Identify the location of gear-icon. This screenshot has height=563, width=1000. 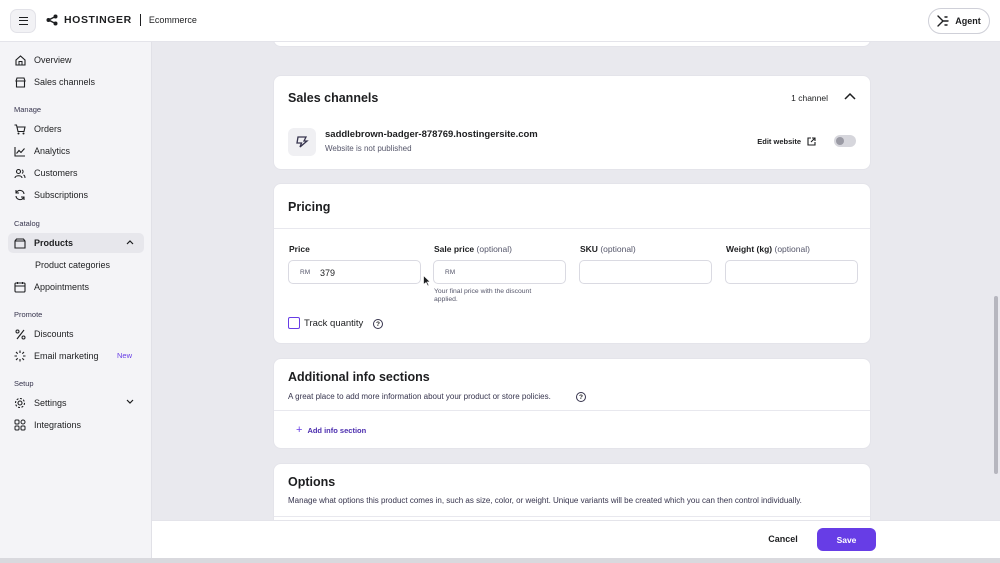
(20, 403).